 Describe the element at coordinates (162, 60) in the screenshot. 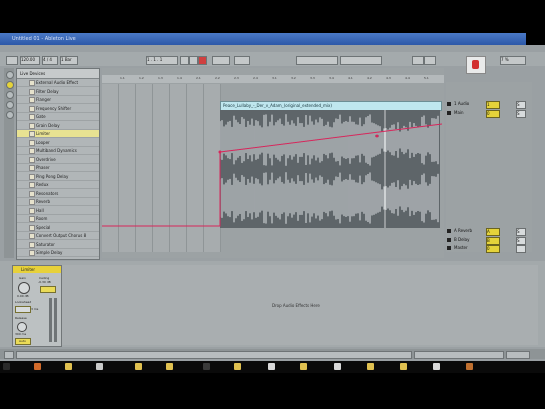

I see `position-field: 1 . 1 . 1` at that location.